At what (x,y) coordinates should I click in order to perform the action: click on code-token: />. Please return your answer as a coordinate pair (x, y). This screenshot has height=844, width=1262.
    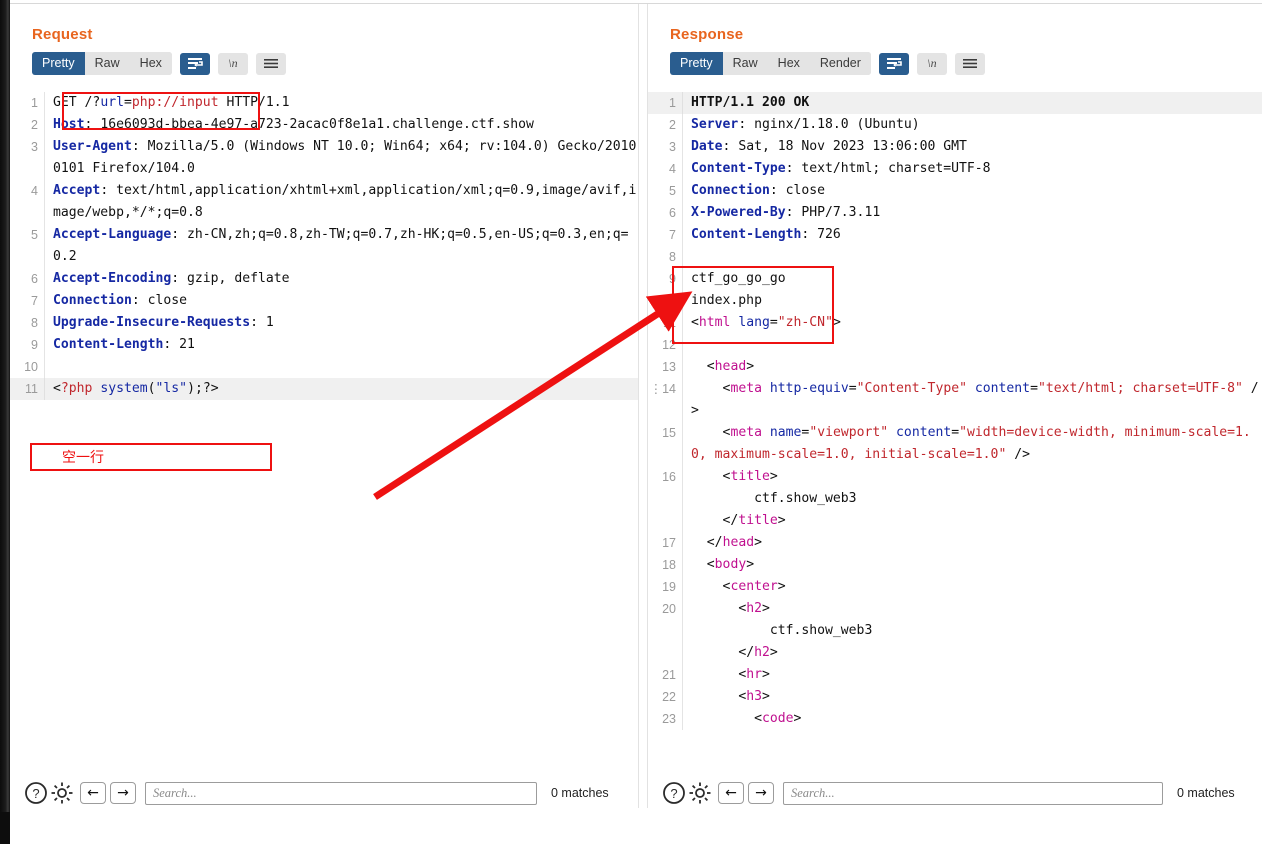
    Looking at the image, I should click on (1018, 454).